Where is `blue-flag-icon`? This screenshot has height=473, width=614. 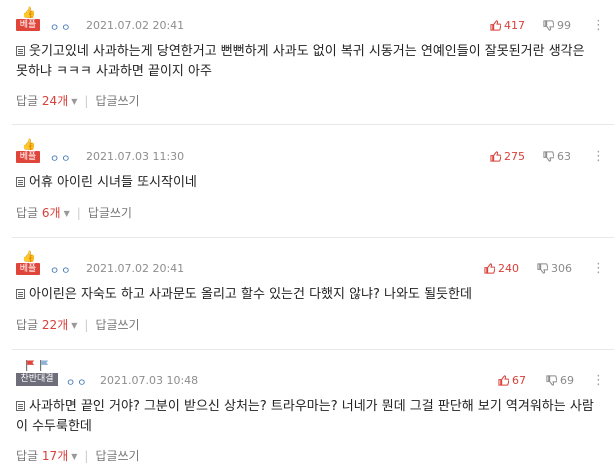
blue-flag-icon is located at coordinates (44, 365).